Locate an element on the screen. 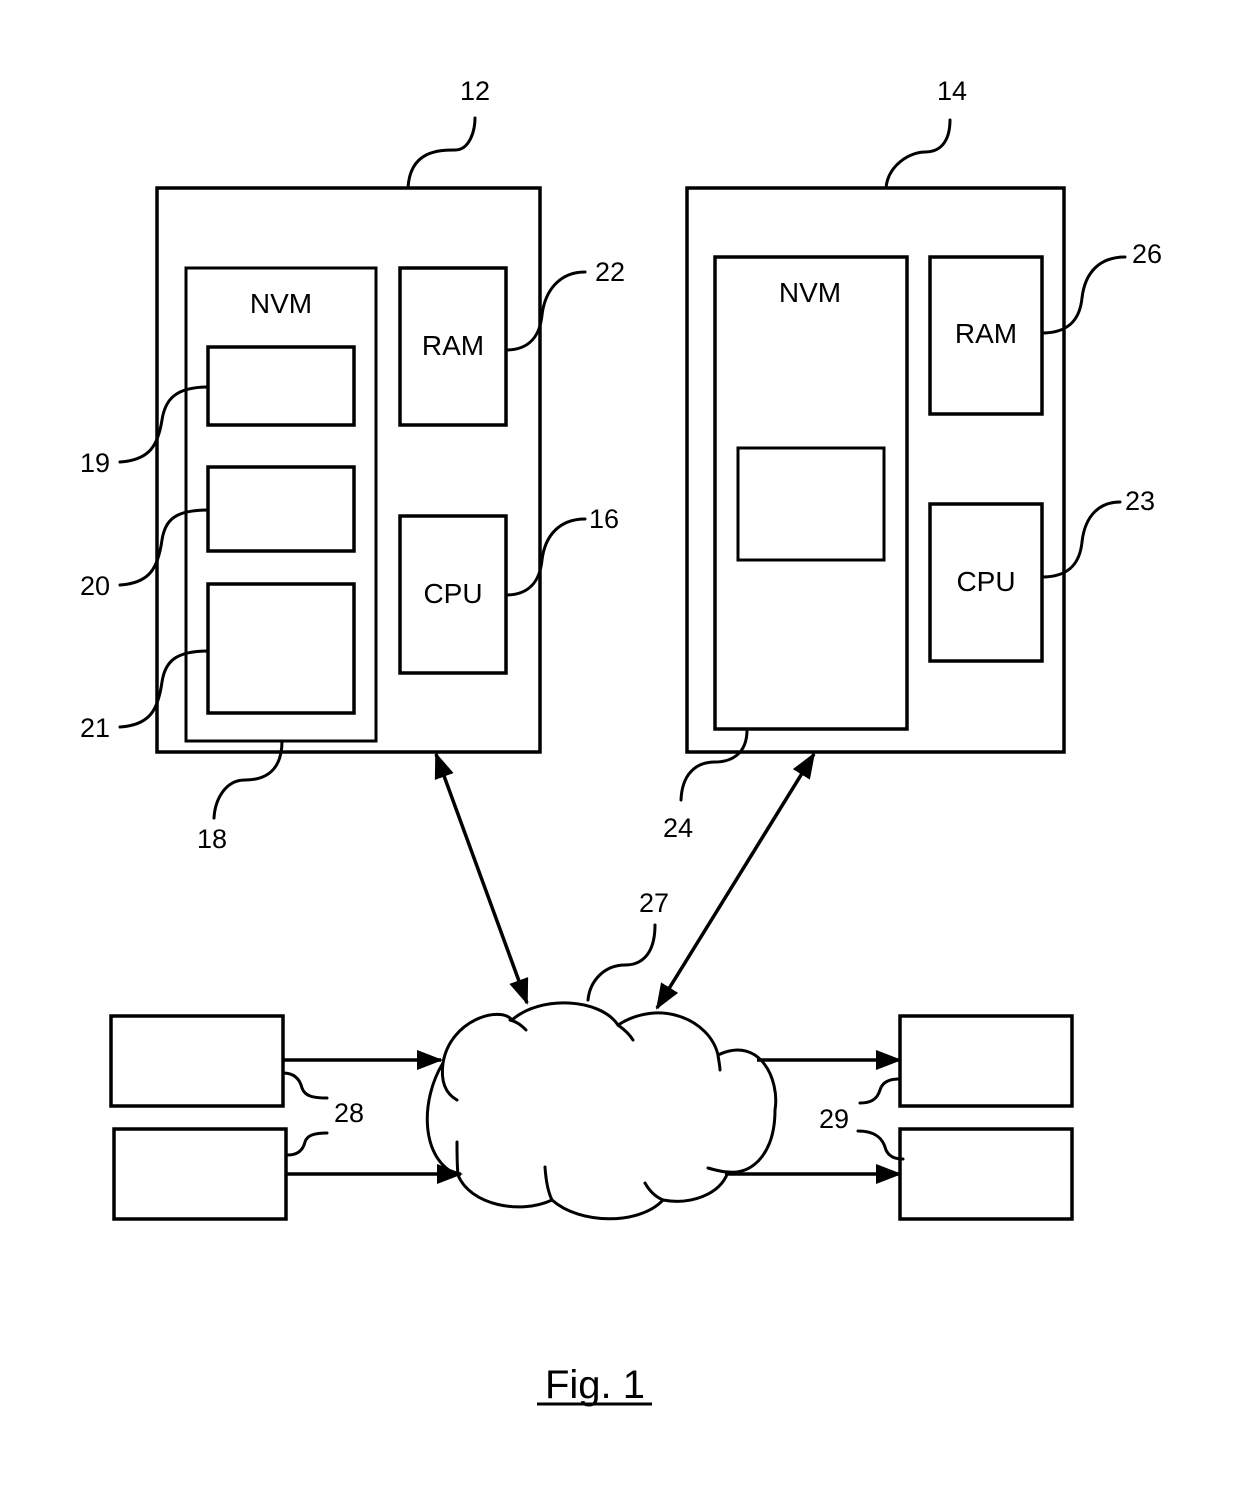 The image size is (1240, 1495). cloud-outline is located at coordinates (601, 1111).